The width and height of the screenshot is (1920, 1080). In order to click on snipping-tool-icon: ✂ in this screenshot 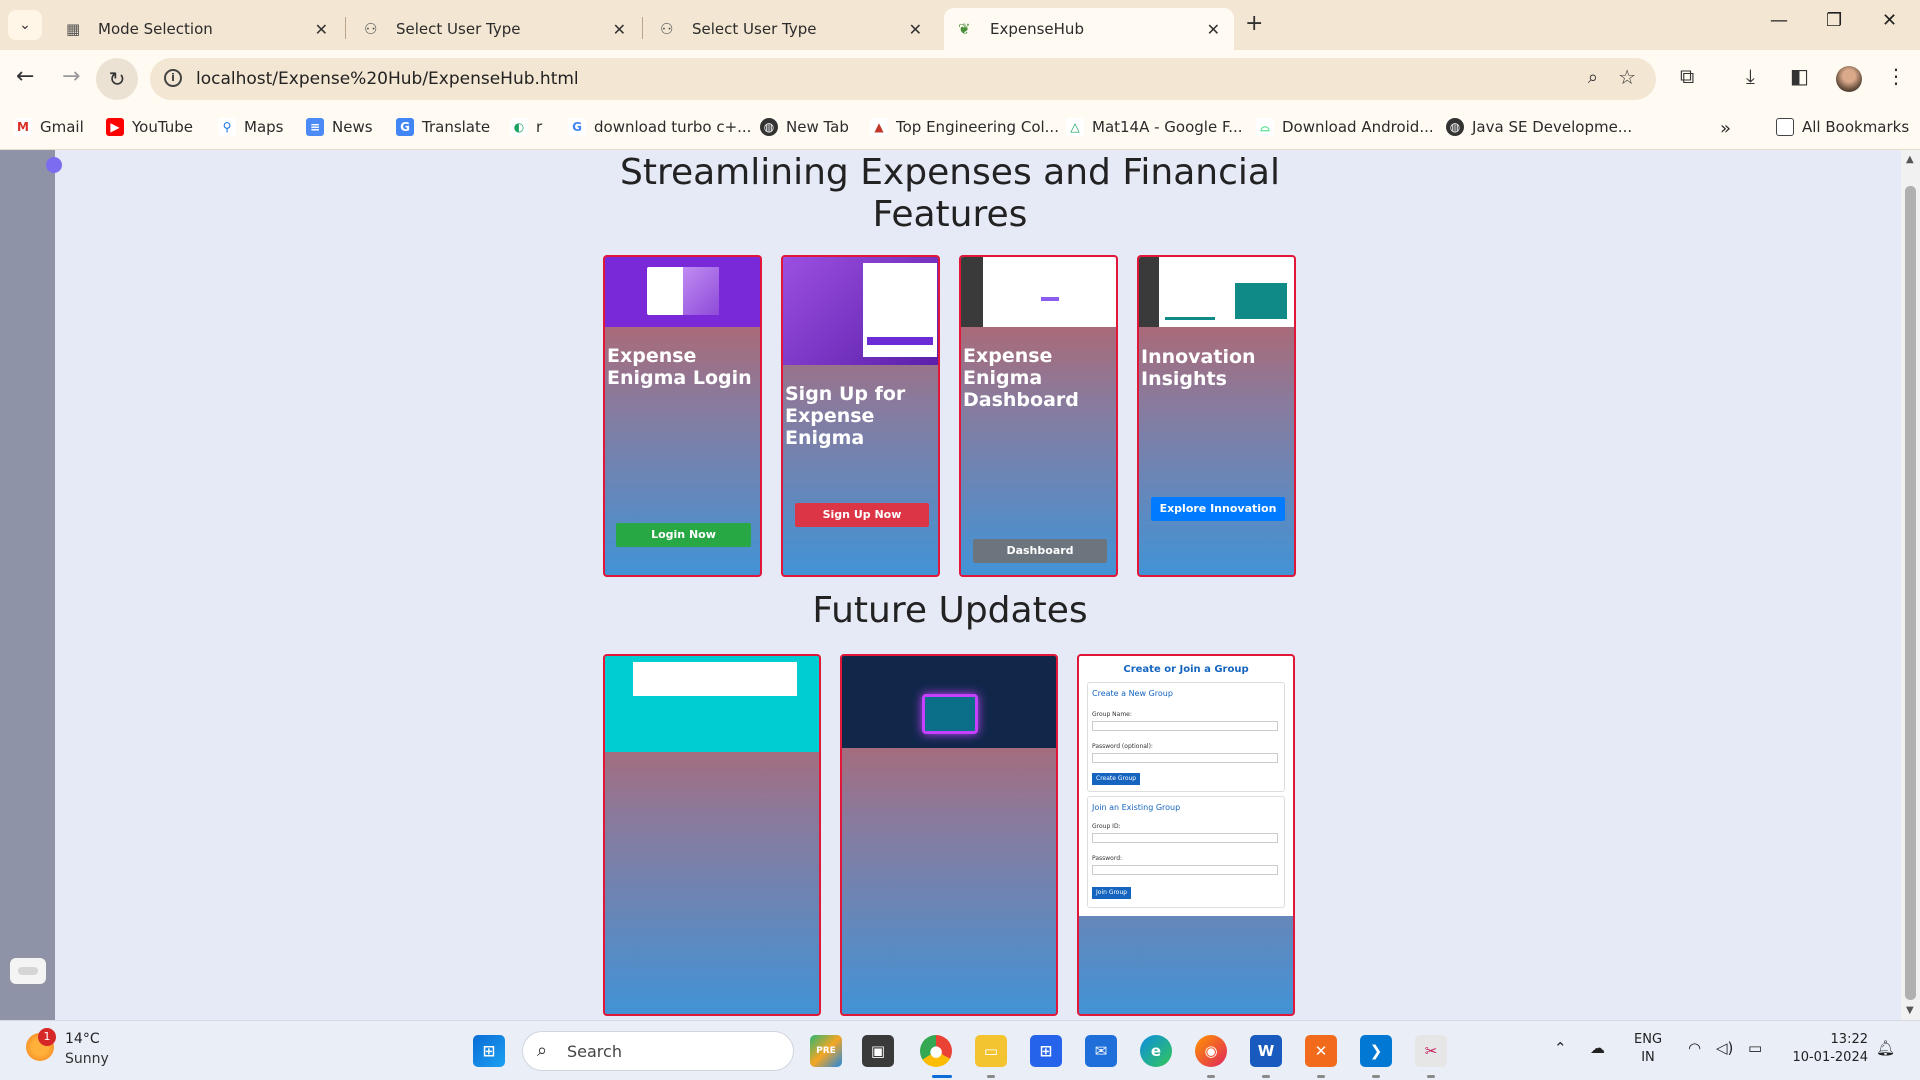, I will do `click(1431, 1051)`.